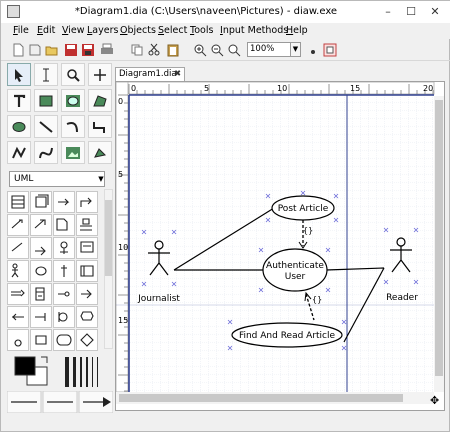 The width and height of the screenshot is (450, 432). I want to click on polygon-tool, so click(100, 100).